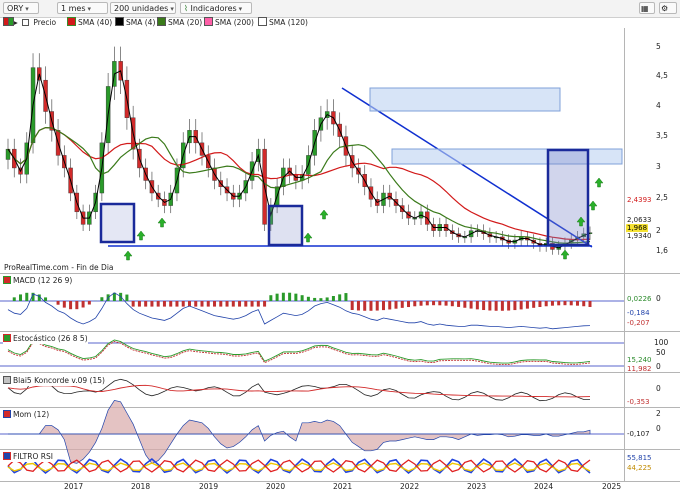  Describe the element at coordinates (209, 486) in the screenshot. I see `x-axis-tick: 2019` at that location.